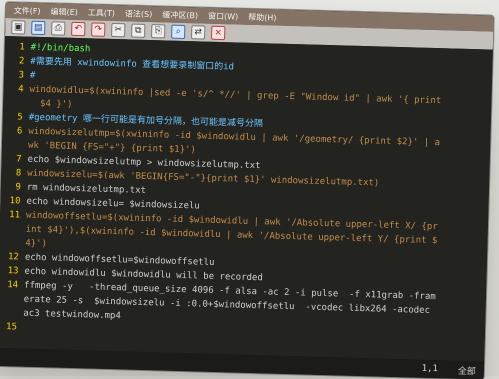 The height and width of the screenshot is (379, 499). What do you see at coordinates (223, 16) in the screenshot?
I see `menu-window: 窗口(W)` at bounding box center [223, 16].